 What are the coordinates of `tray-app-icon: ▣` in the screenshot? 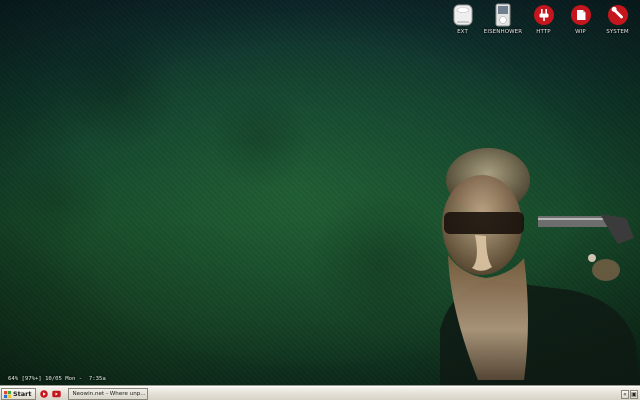 It's located at (634, 394).